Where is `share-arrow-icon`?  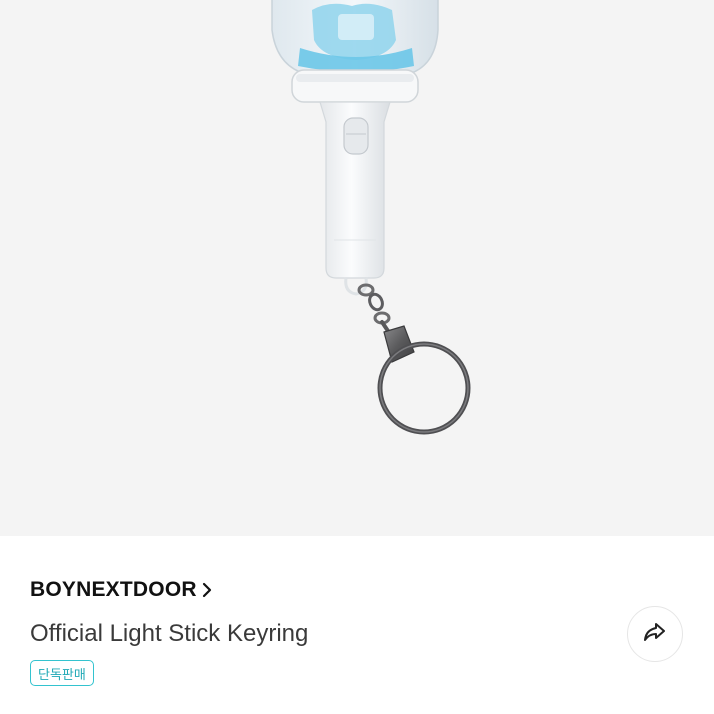
share-arrow-icon is located at coordinates (655, 634).